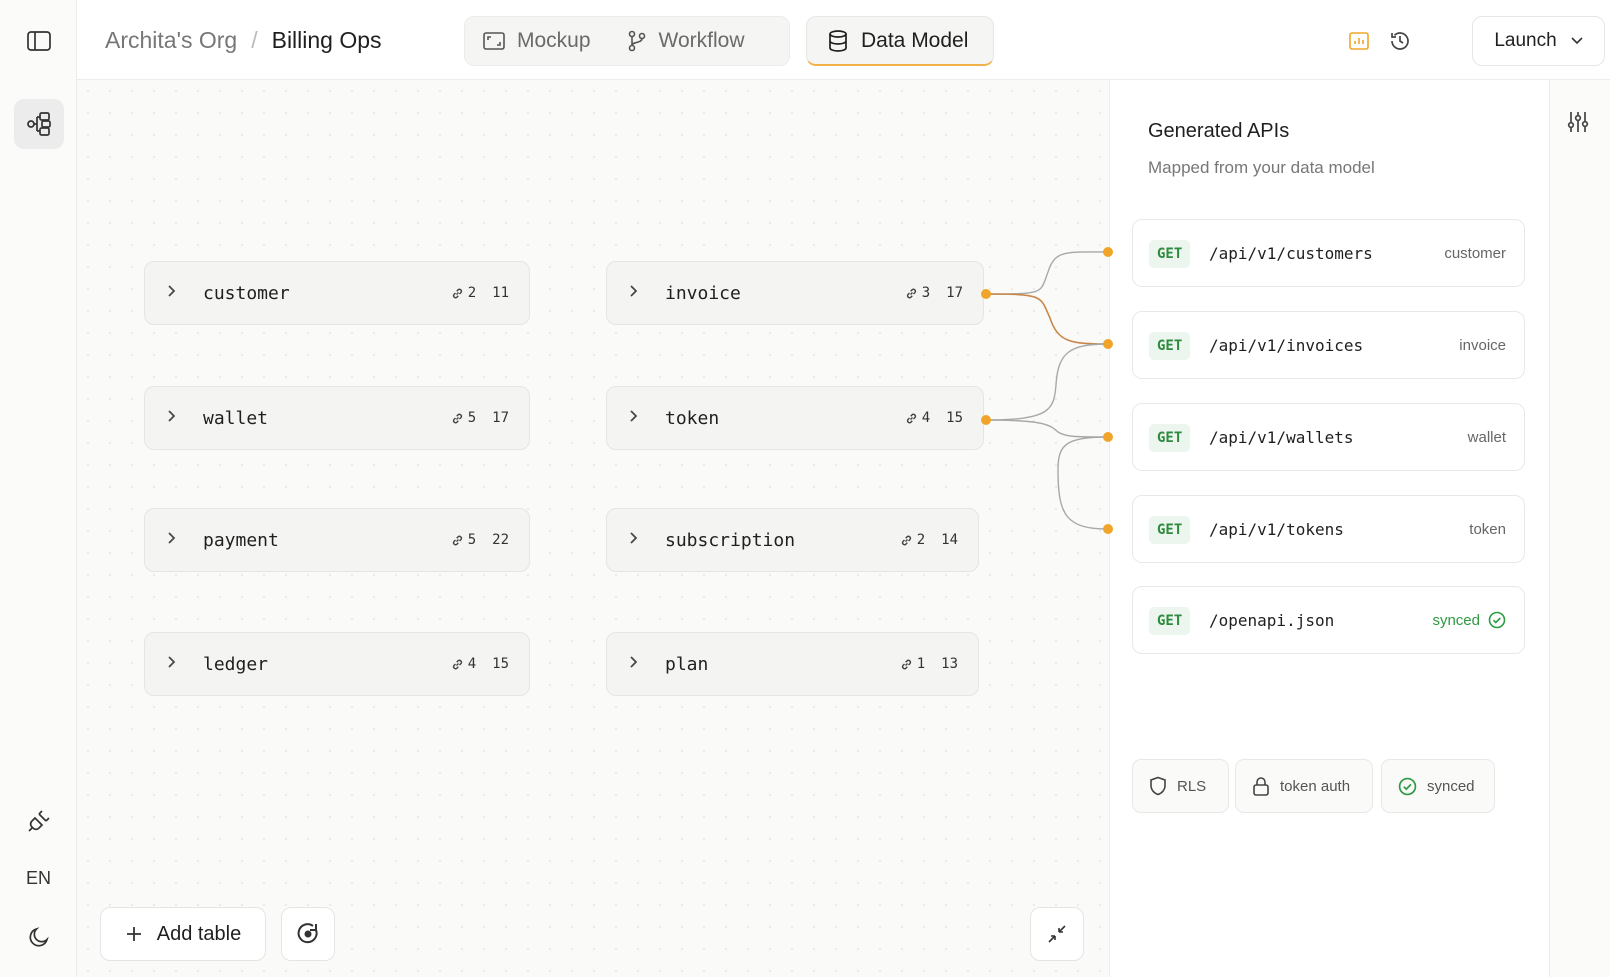  What do you see at coordinates (537, 41) in the screenshot?
I see `tab-mockup: Mockup` at bounding box center [537, 41].